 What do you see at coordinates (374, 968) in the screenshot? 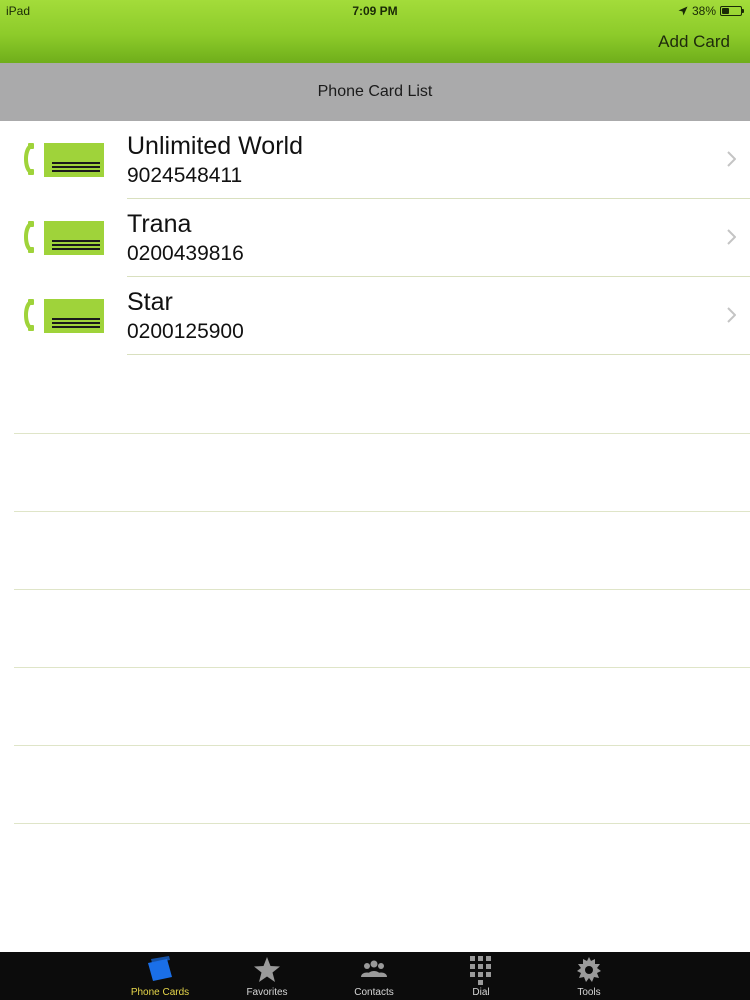
I see `contacts-icon` at bounding box center [374, 968].